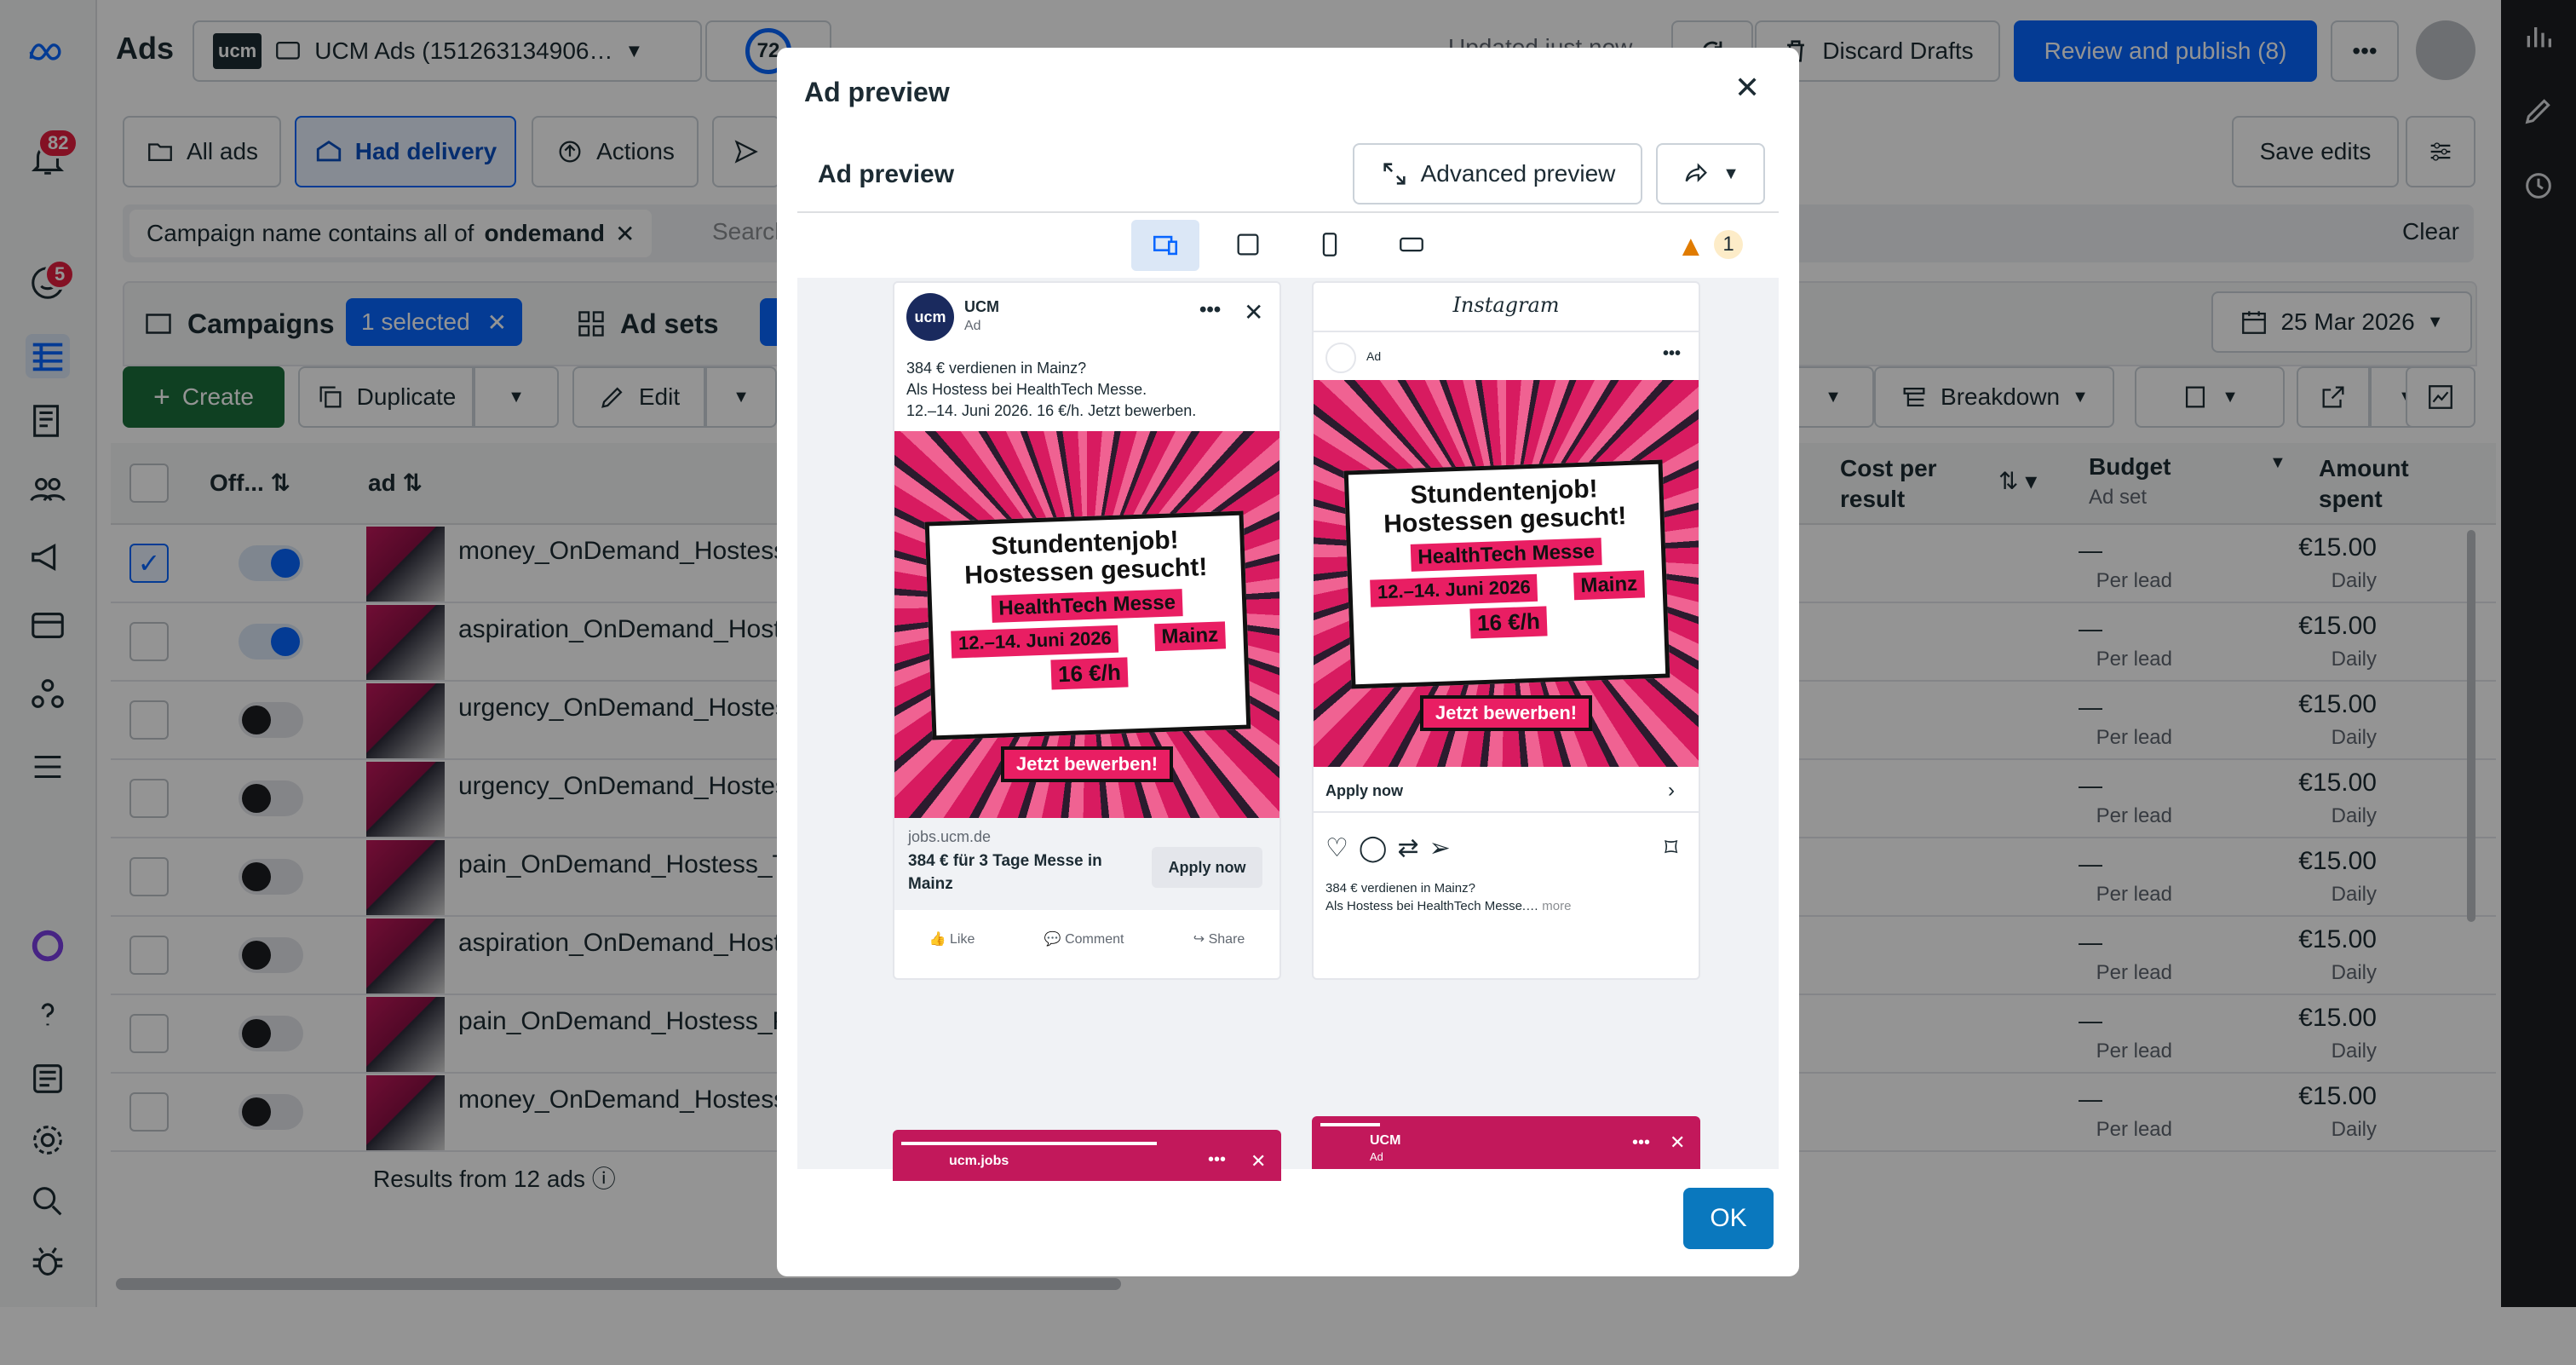 Image resolution: width=2576 pixels, height=1365 pixels. What do you see at coordinates (1728, 1218) in the screenshot?
I see `ok-button: OK` at bounding box center [1728, 1218].